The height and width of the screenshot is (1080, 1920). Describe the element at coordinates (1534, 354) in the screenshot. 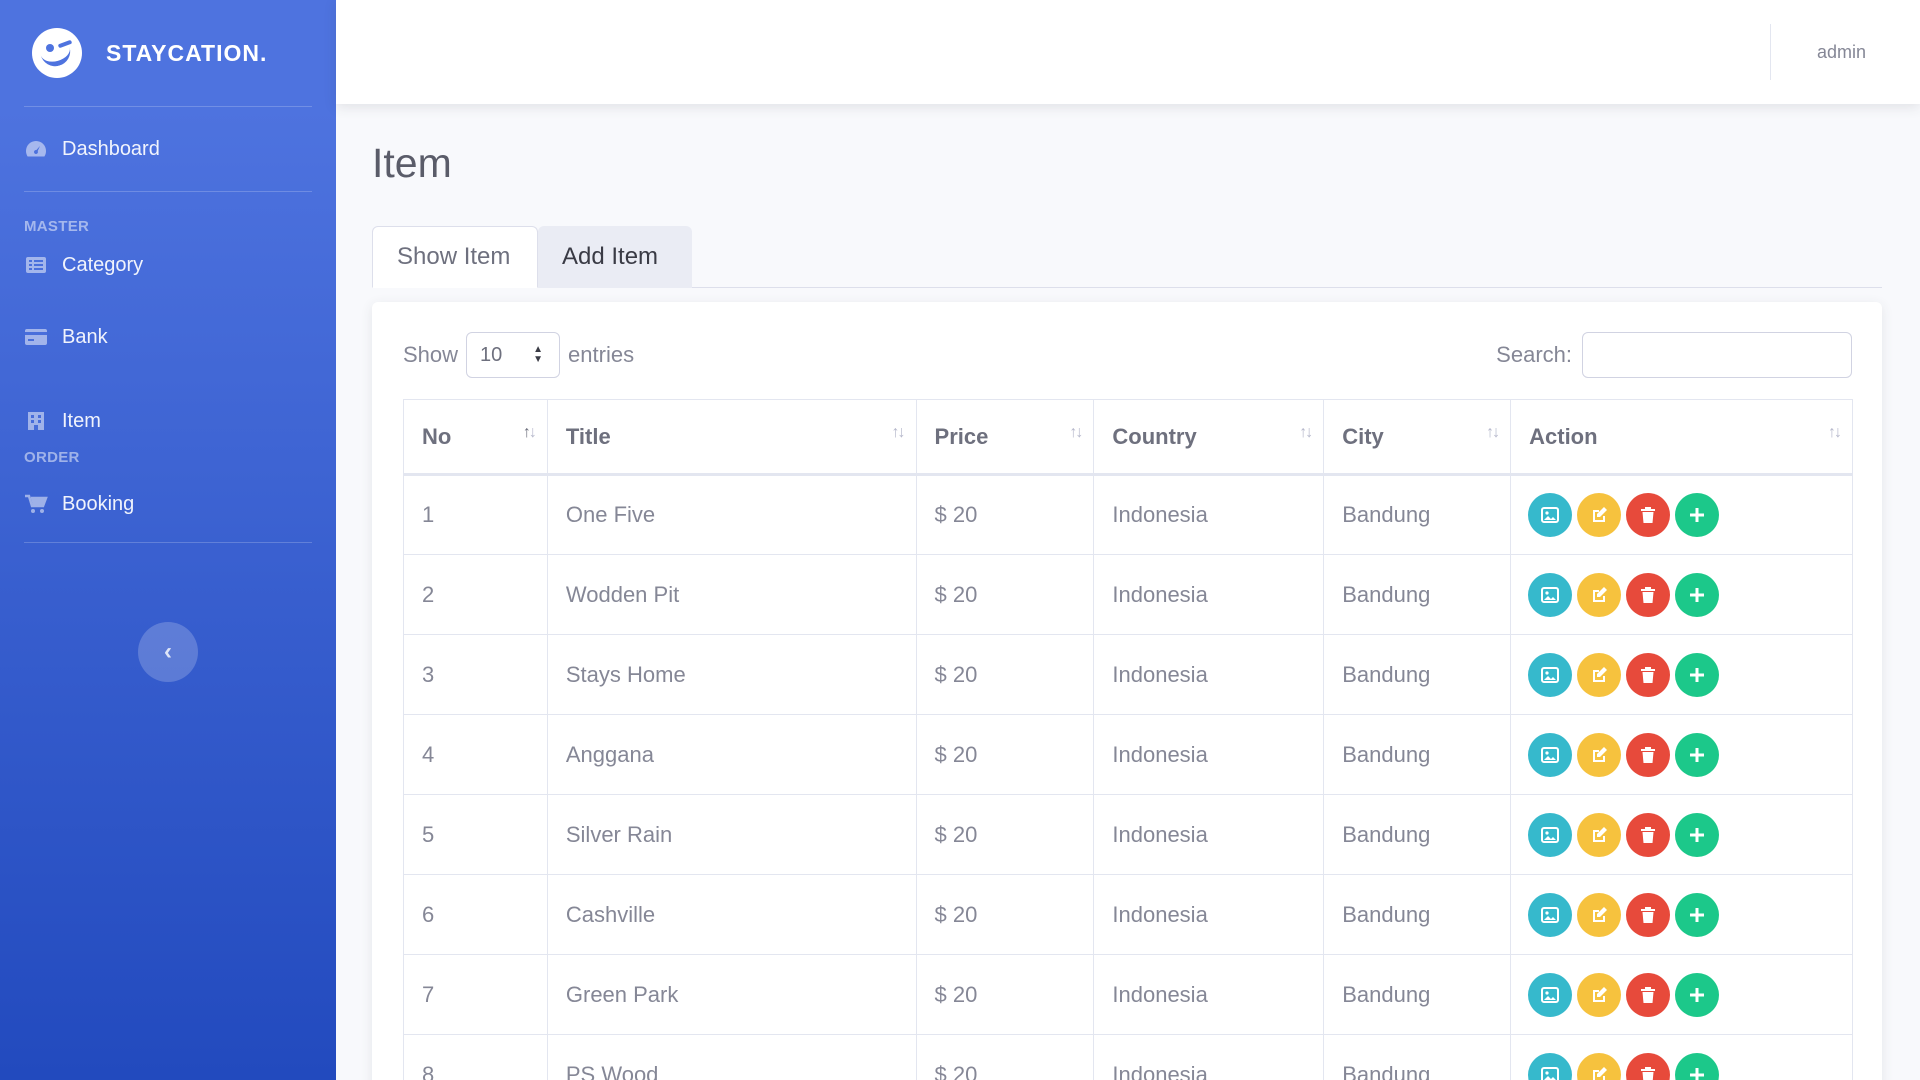

I see `search-label: Search:` at that location.